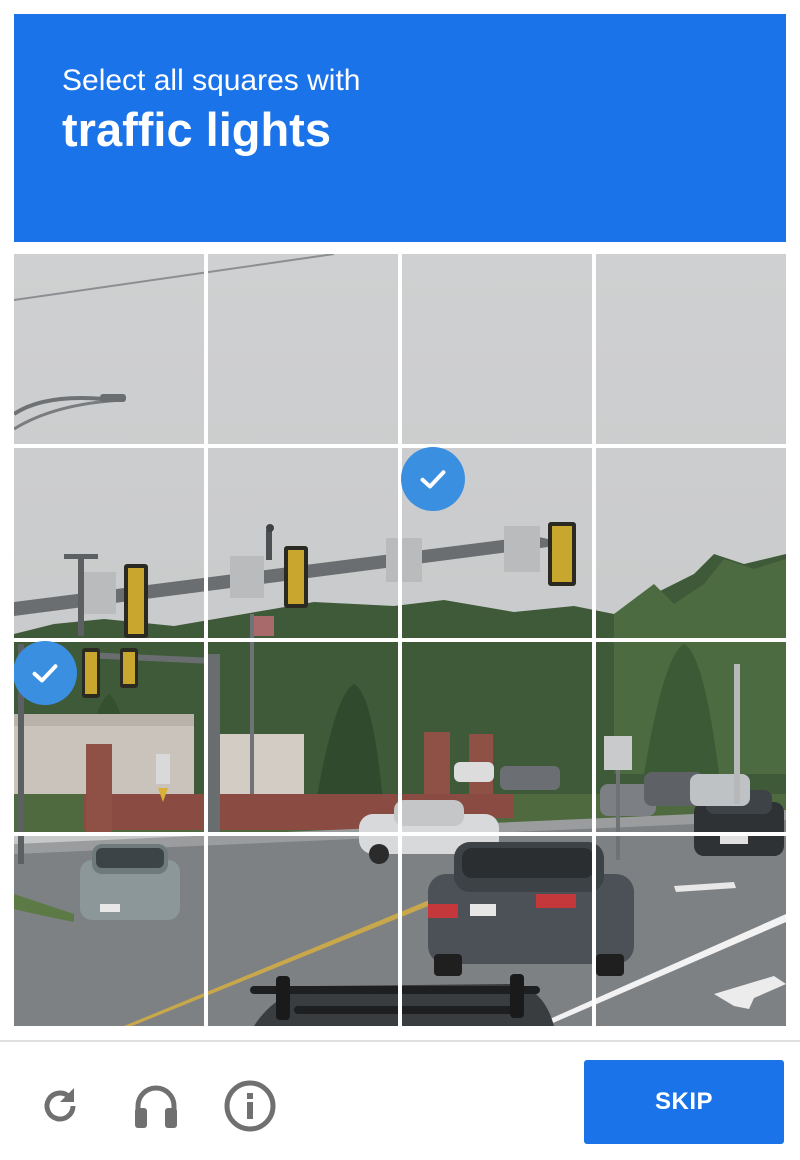 The width and height of the screenshot is (800, 1160). Describe the element at coordinates (196, 129) in the screenshot. I see `target-object-text: traffic lights` at that location.